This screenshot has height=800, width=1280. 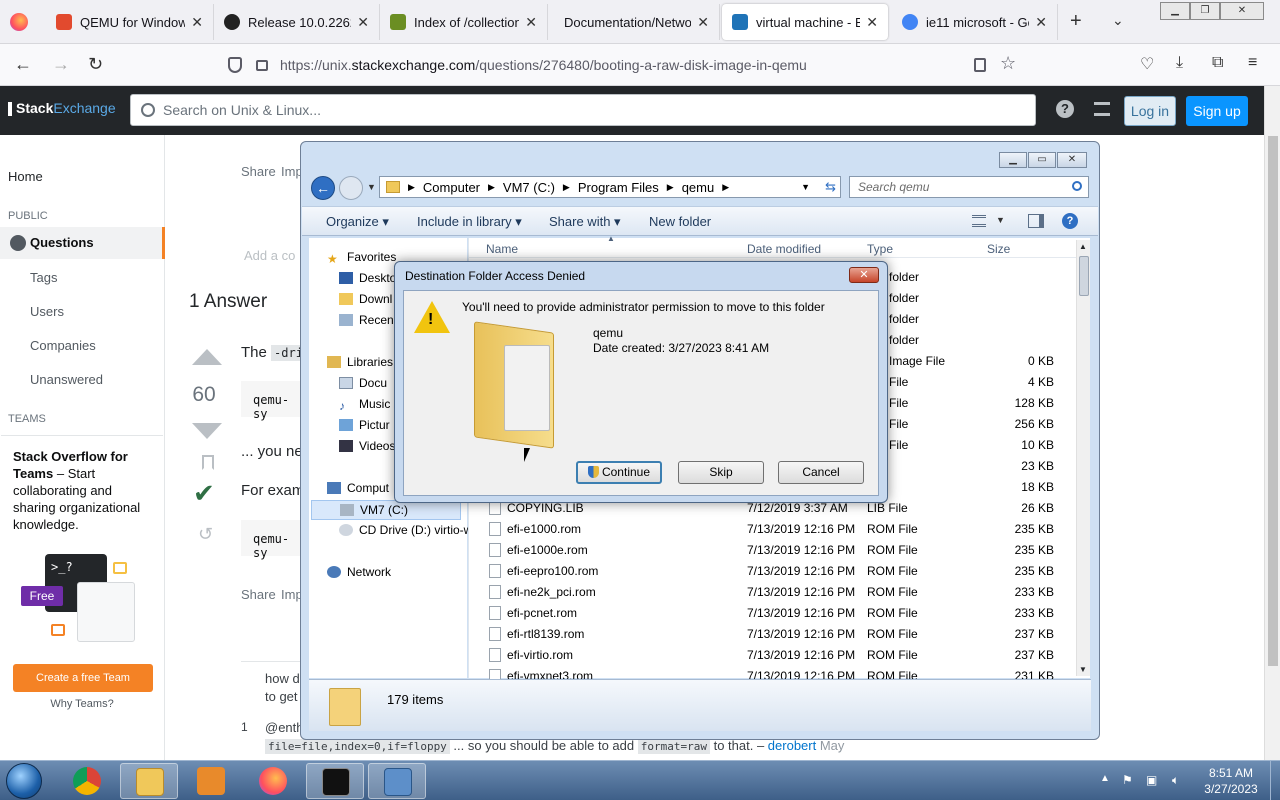 I want to click on why-teams-link: Why Teams?, so click(x=82, y=704).